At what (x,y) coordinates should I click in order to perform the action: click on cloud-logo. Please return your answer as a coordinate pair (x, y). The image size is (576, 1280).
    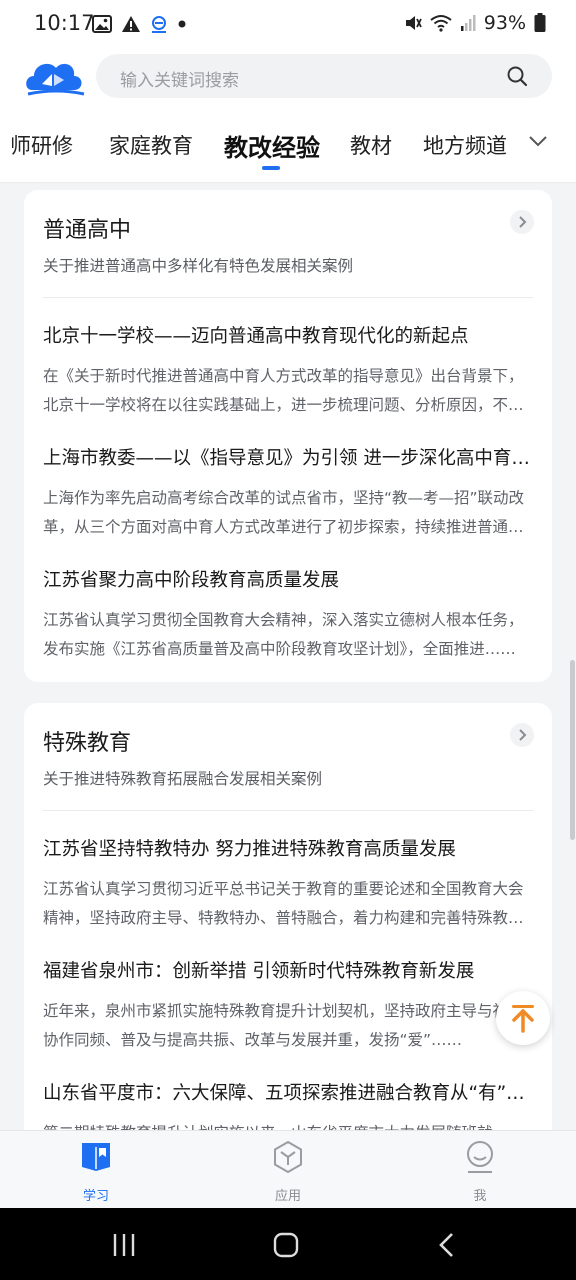
    Looking at the image, I should click on (55, 79).